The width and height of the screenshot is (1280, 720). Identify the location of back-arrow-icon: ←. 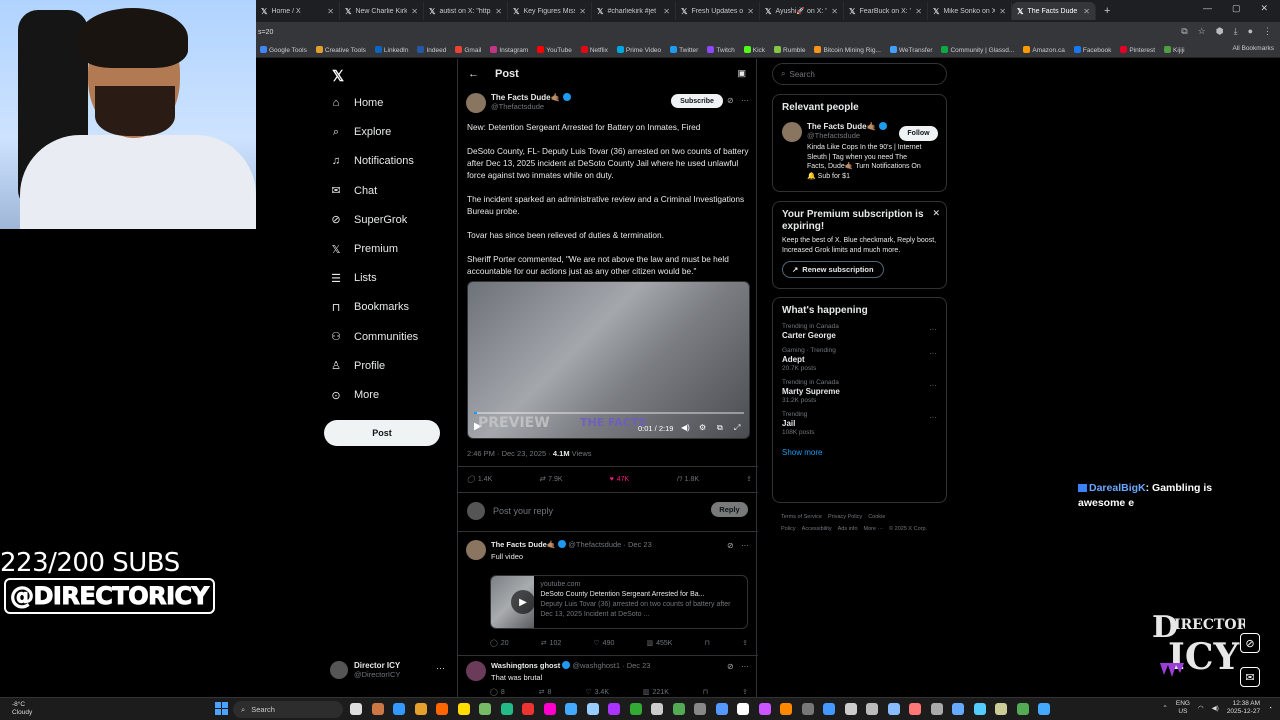
(473, 74).